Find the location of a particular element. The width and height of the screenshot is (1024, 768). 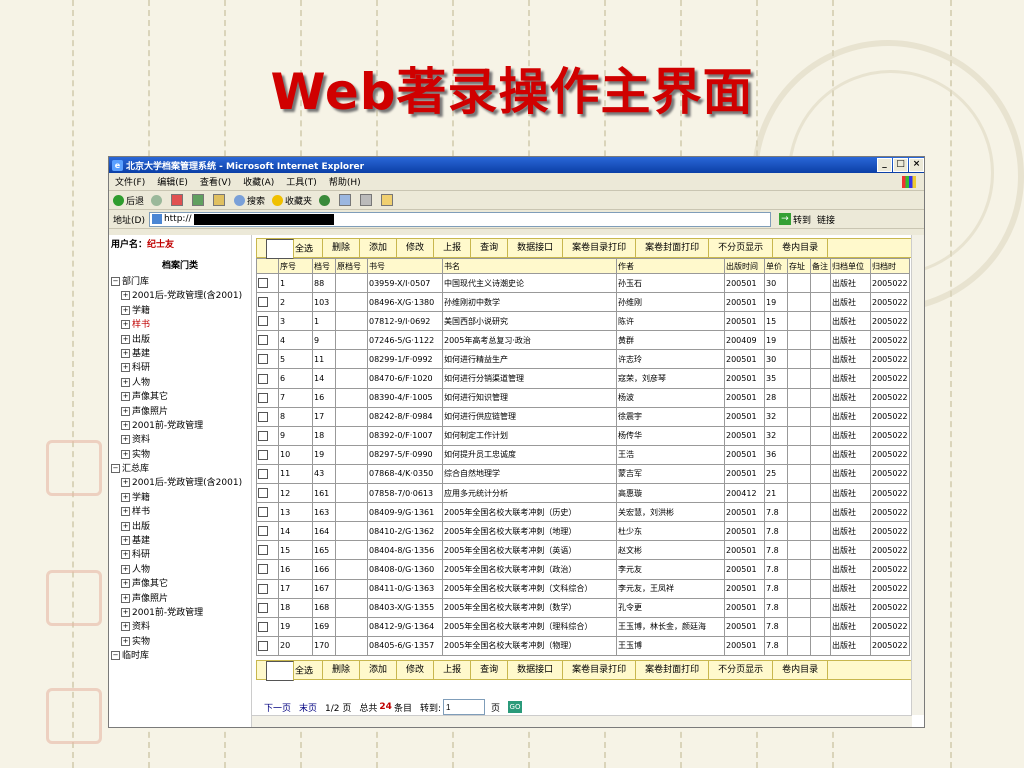

action-button: 上报 is located at coordinates (453, 669).